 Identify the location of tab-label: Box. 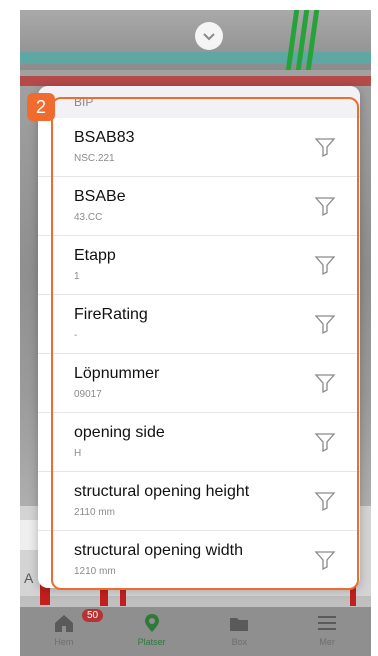
(239, 642).